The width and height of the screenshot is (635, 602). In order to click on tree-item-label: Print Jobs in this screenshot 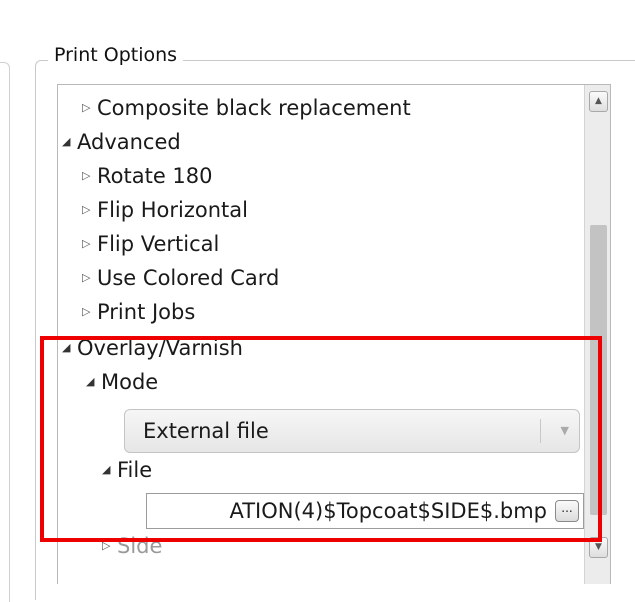, I will do `click(146, 312)`.